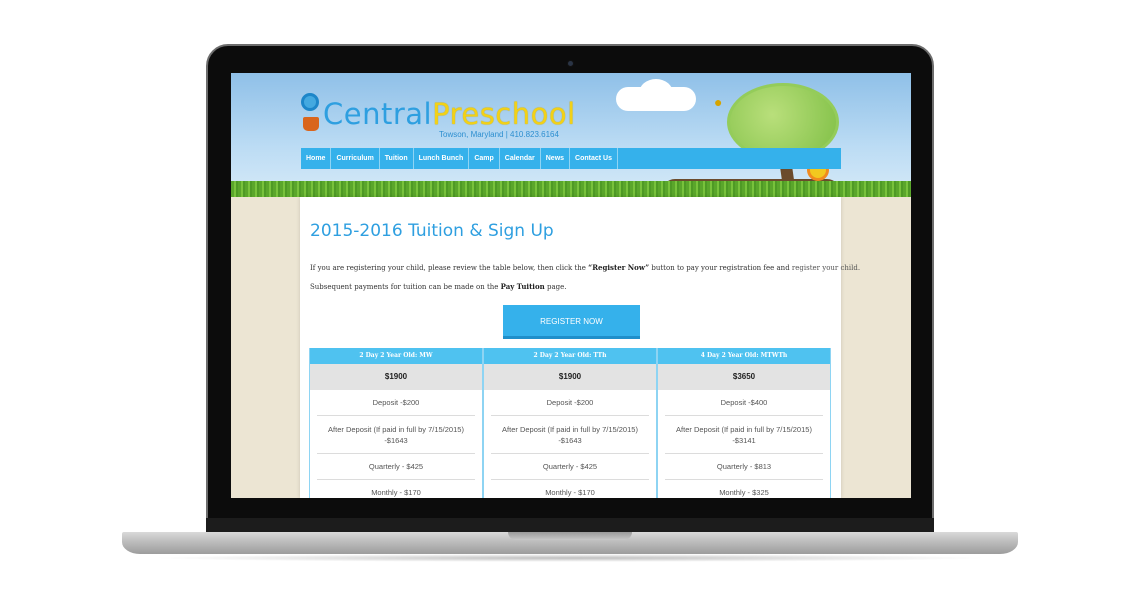 This screenshot has height=616, width=1140. I want to click on column-header: 4 Day 2 Year Old: MTWTh, so click(744, 356).